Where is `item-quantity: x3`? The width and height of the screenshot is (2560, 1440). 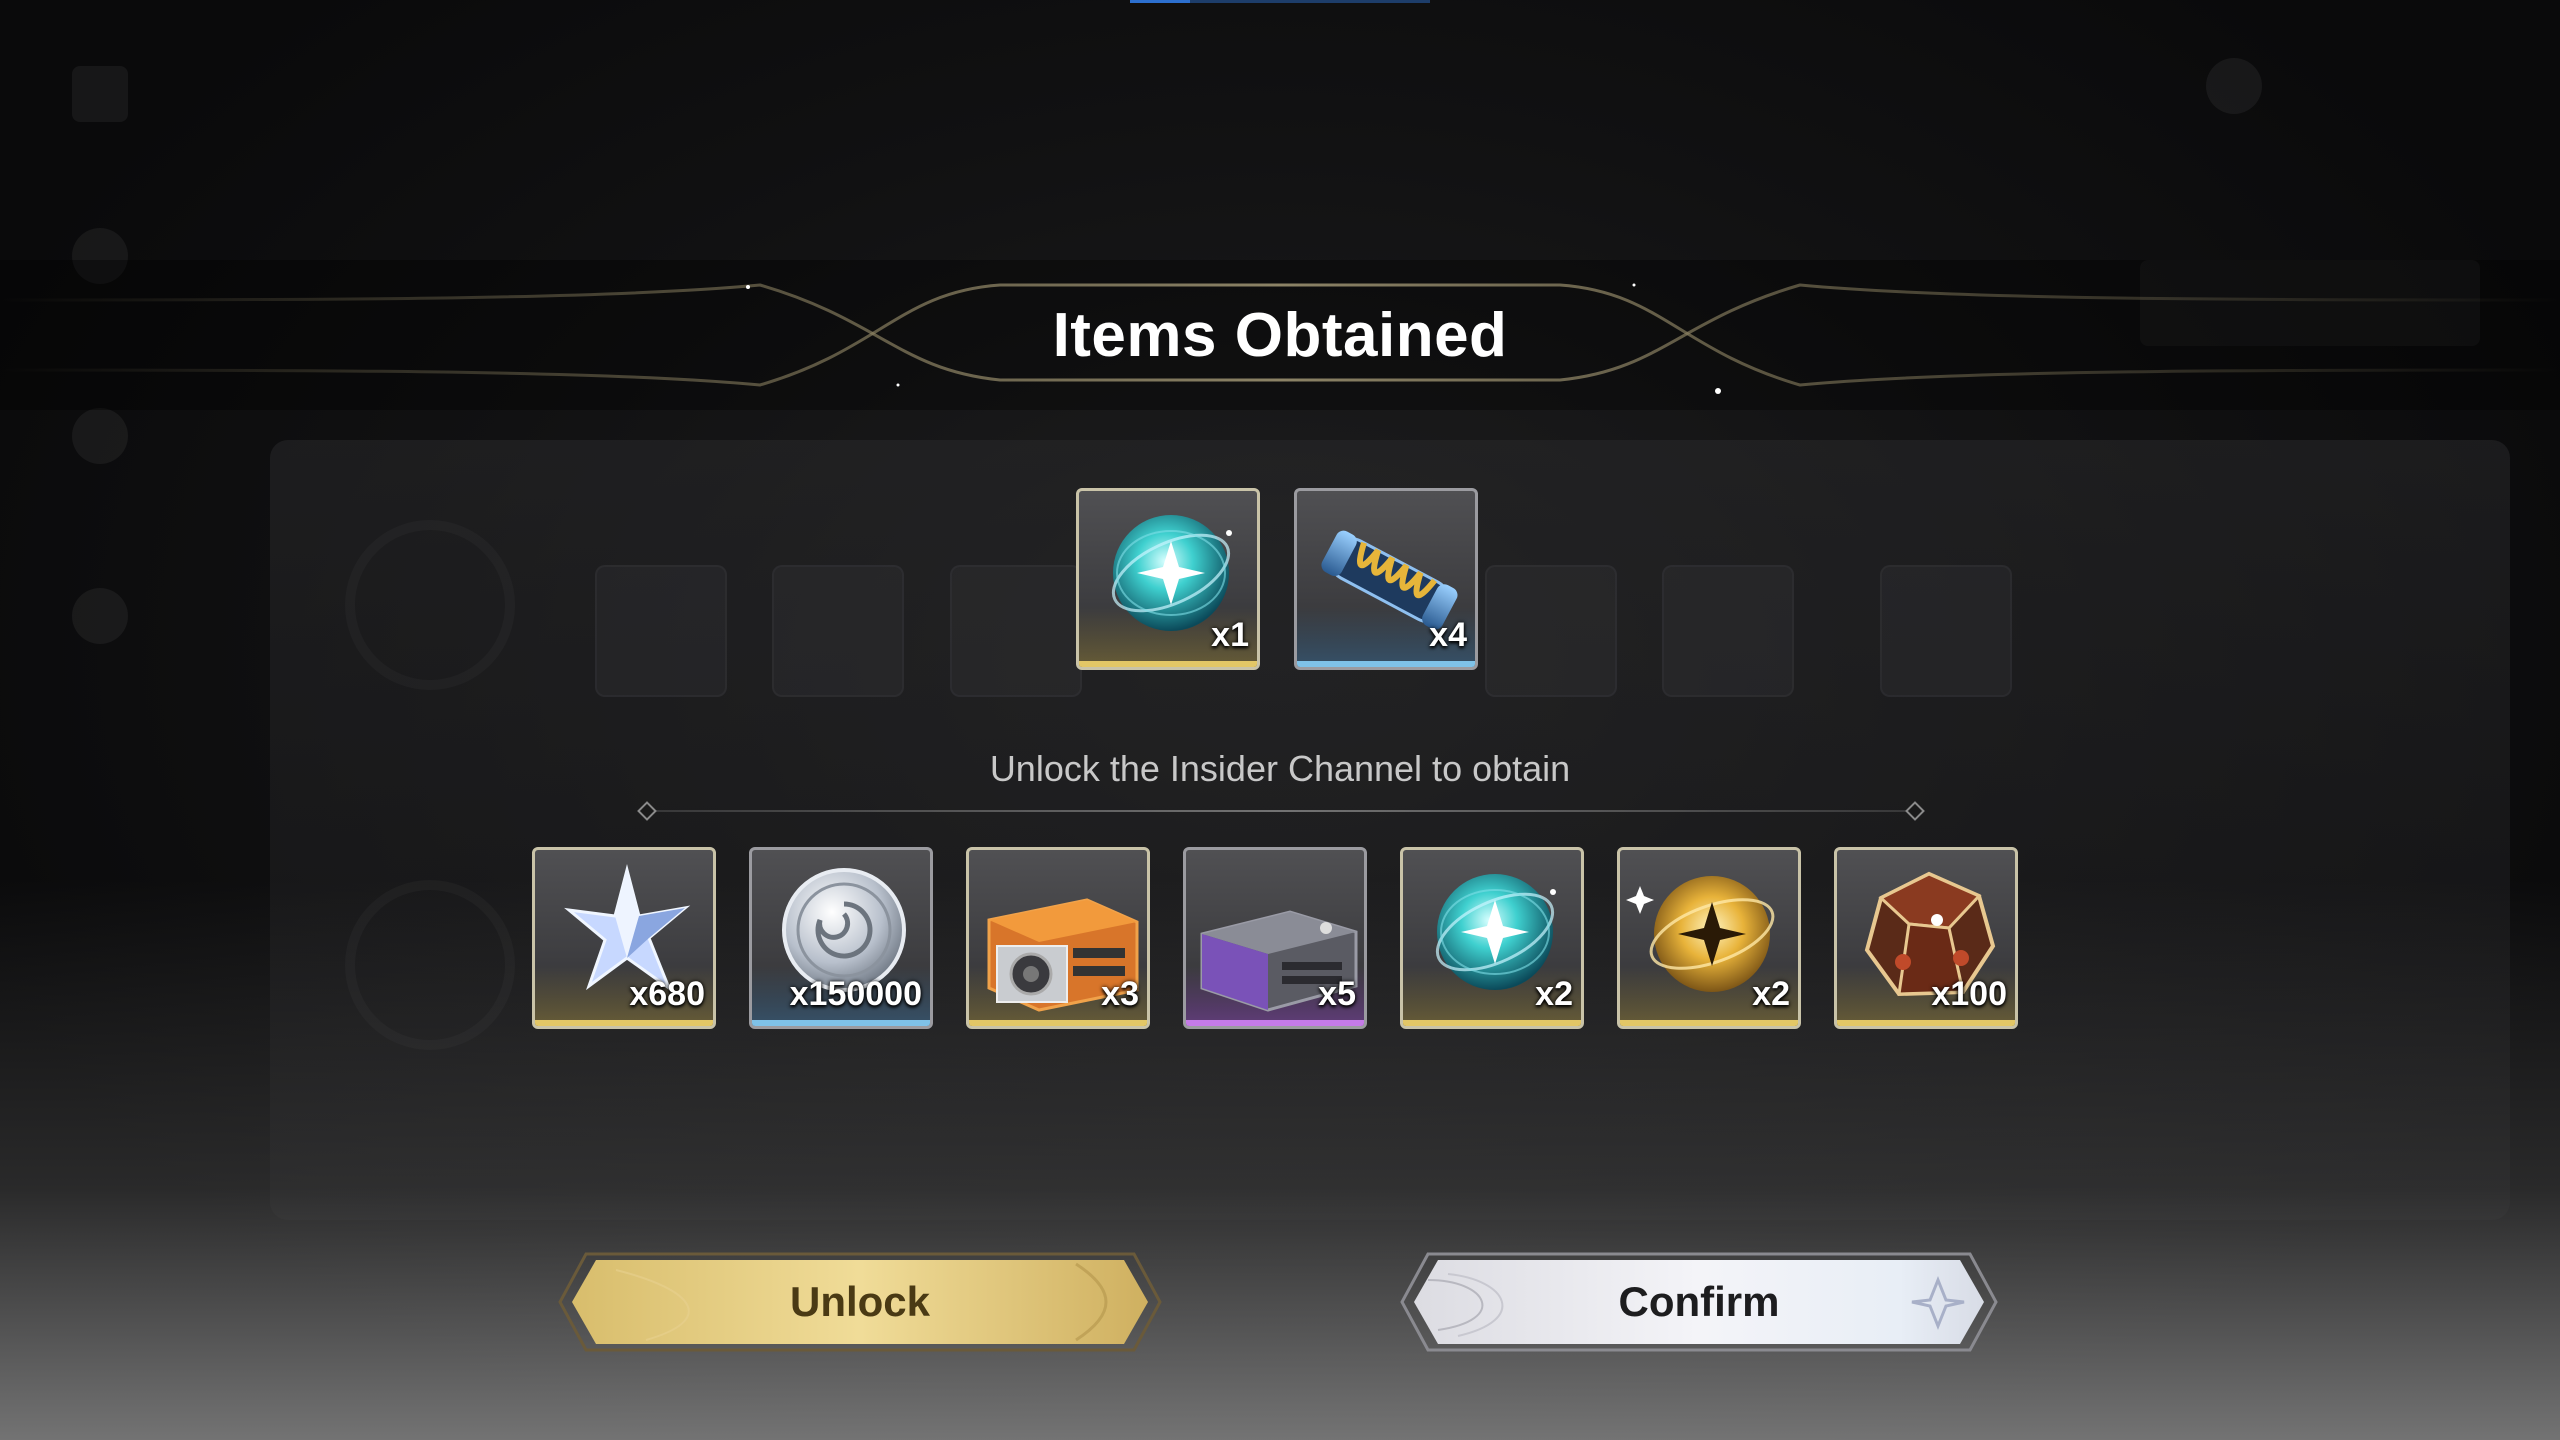 item-quantity: x3 is located at coordinates (1120, 994).